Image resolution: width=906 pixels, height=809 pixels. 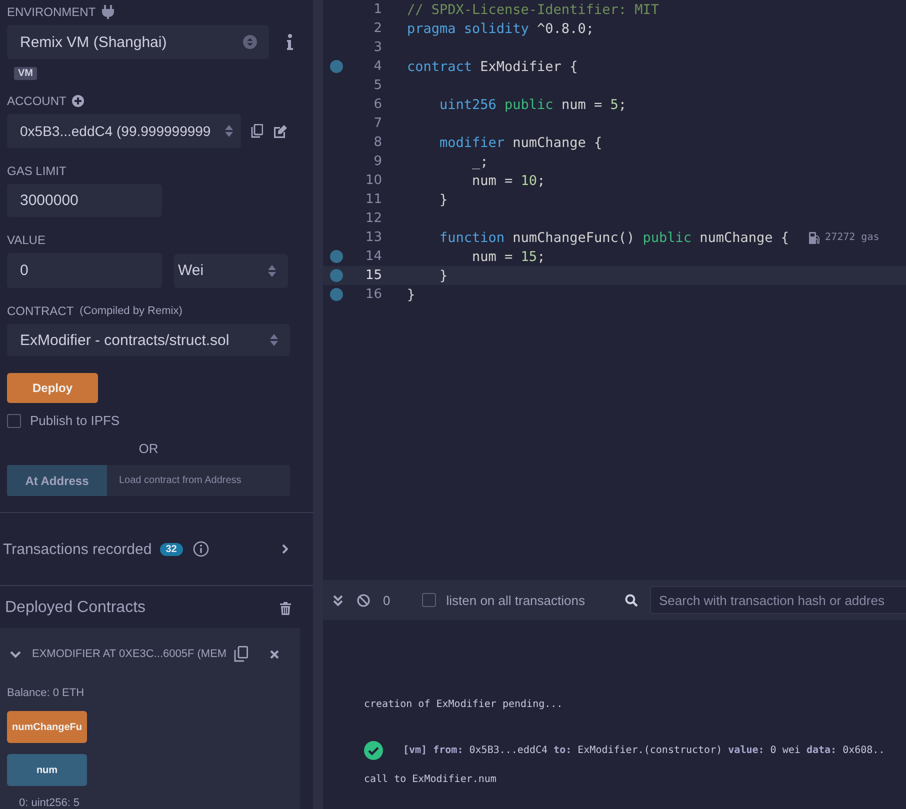 I want to click on code-line: _;, so click(x=479, y=162).